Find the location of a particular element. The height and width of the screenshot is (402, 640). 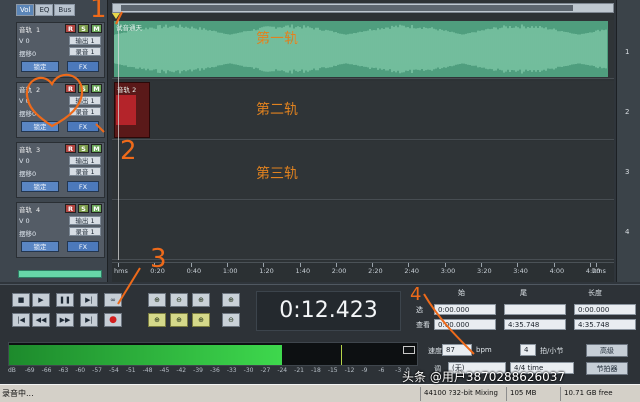

view-length-field: 4:35.748 is located at coordinates (605, 324).